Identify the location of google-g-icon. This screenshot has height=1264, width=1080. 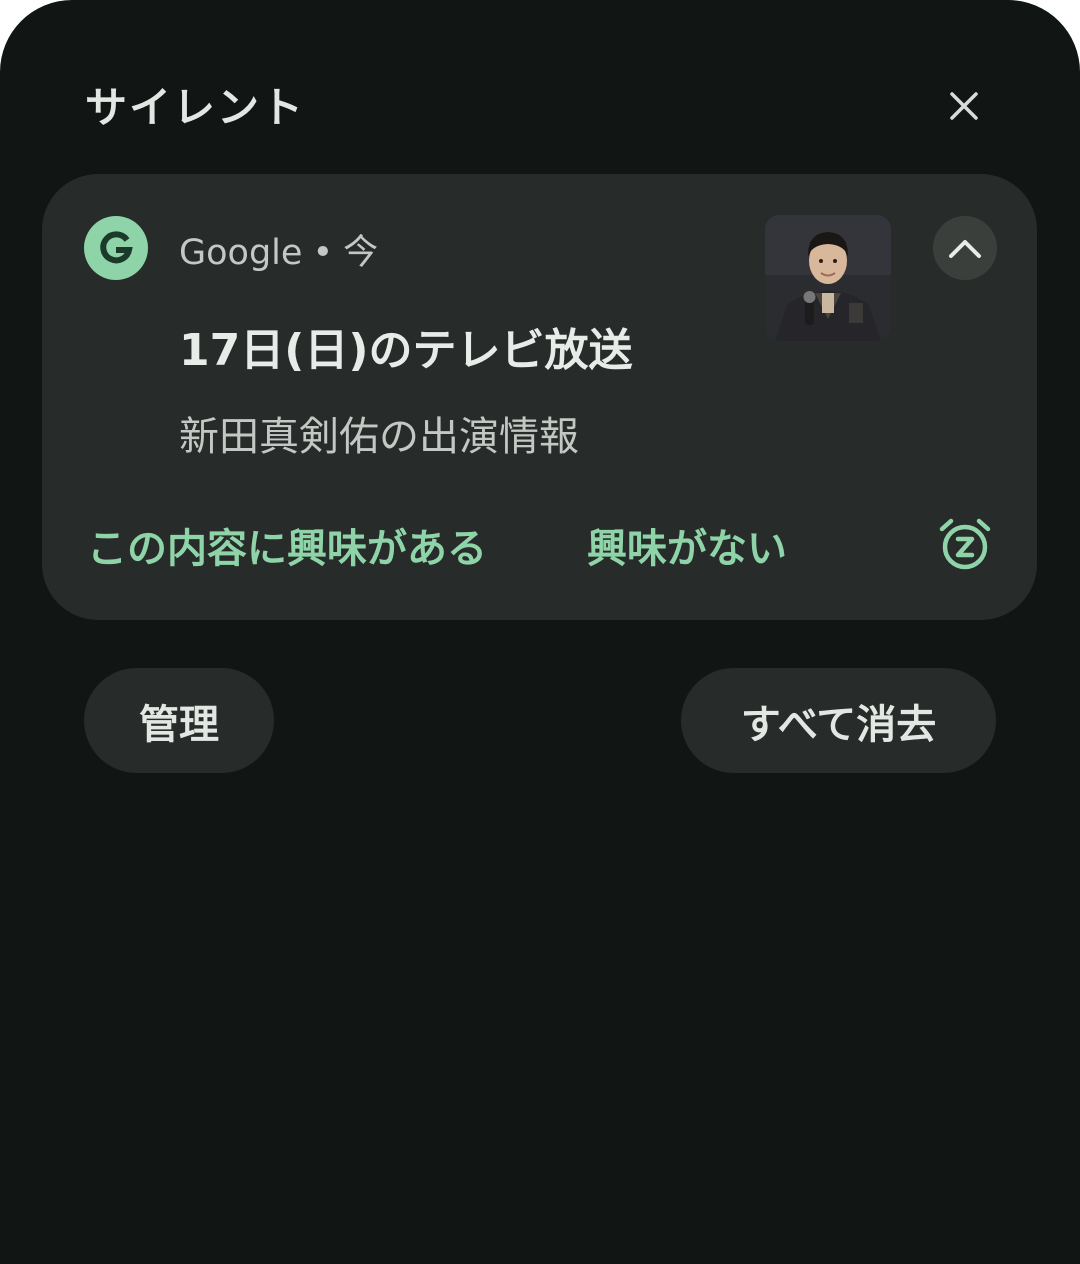
(116, 248).